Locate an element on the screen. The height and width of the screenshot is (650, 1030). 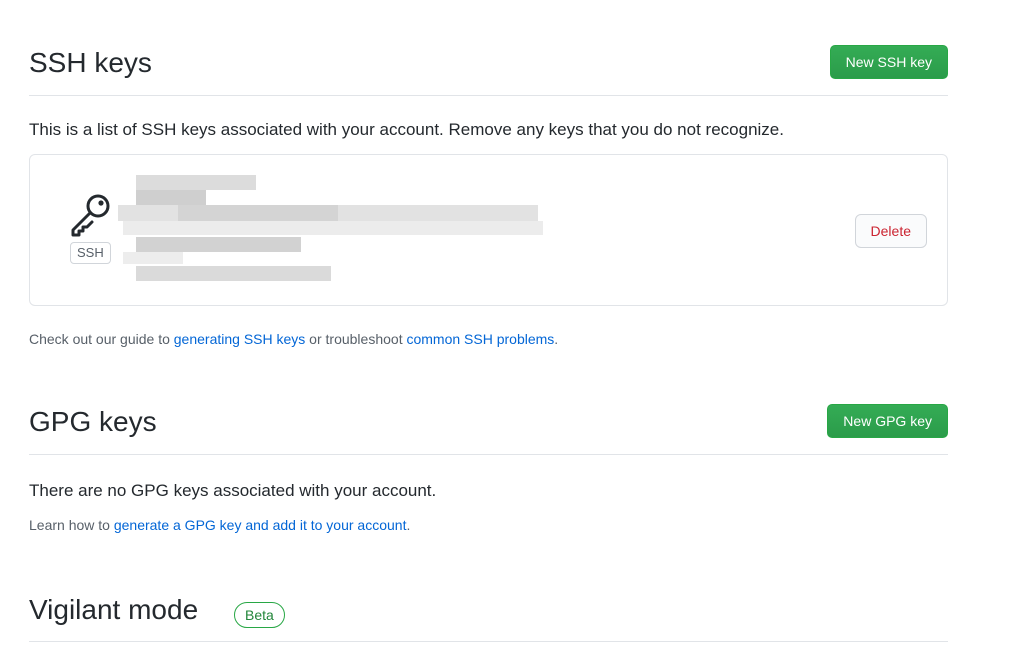
gpg-keys-title: GPG keys is located at coordinates (93, 421).